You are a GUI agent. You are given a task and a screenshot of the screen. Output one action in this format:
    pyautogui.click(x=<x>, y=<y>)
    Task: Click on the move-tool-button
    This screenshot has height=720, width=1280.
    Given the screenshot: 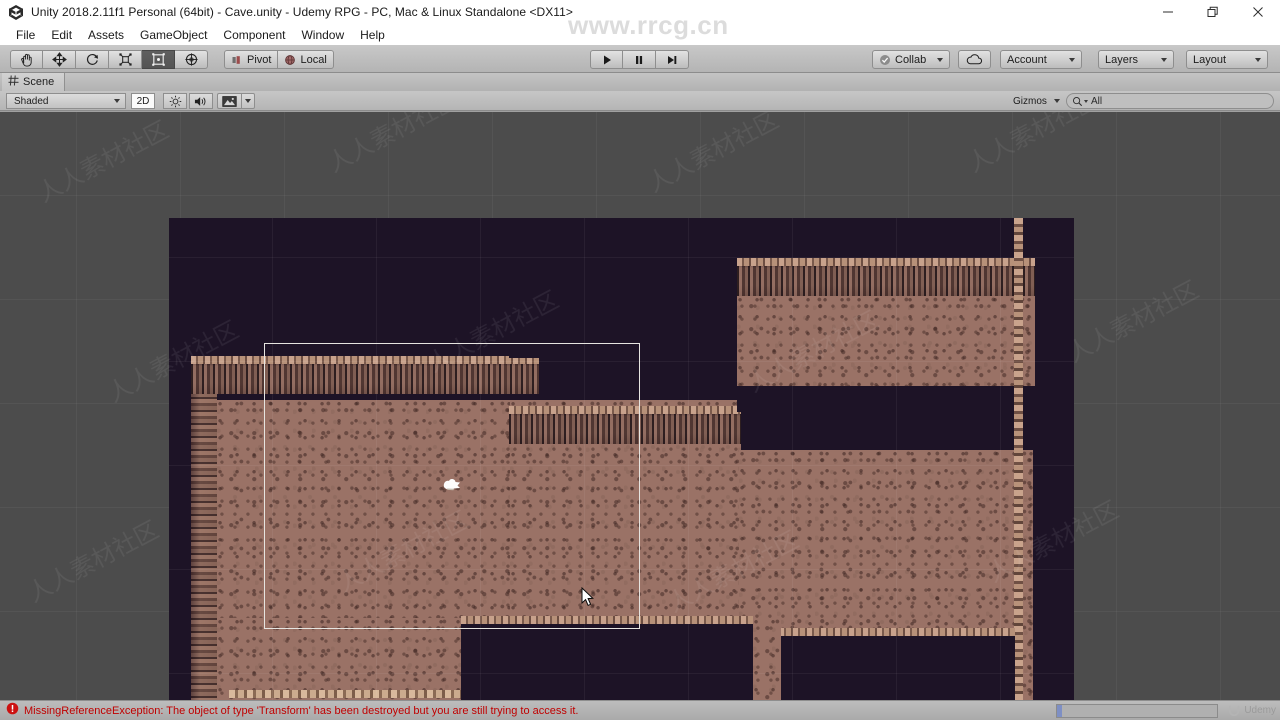 What is the action you would take?
    pyautogui.click(x=59, y=59)
    